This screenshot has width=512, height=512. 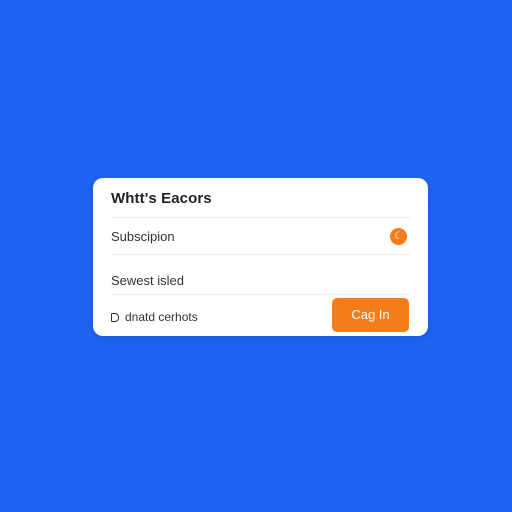 What do you see at coordinates (143, 236) in the screenshot?
I see `subscription-label: Subscipion` at bounding box center [143, 236].